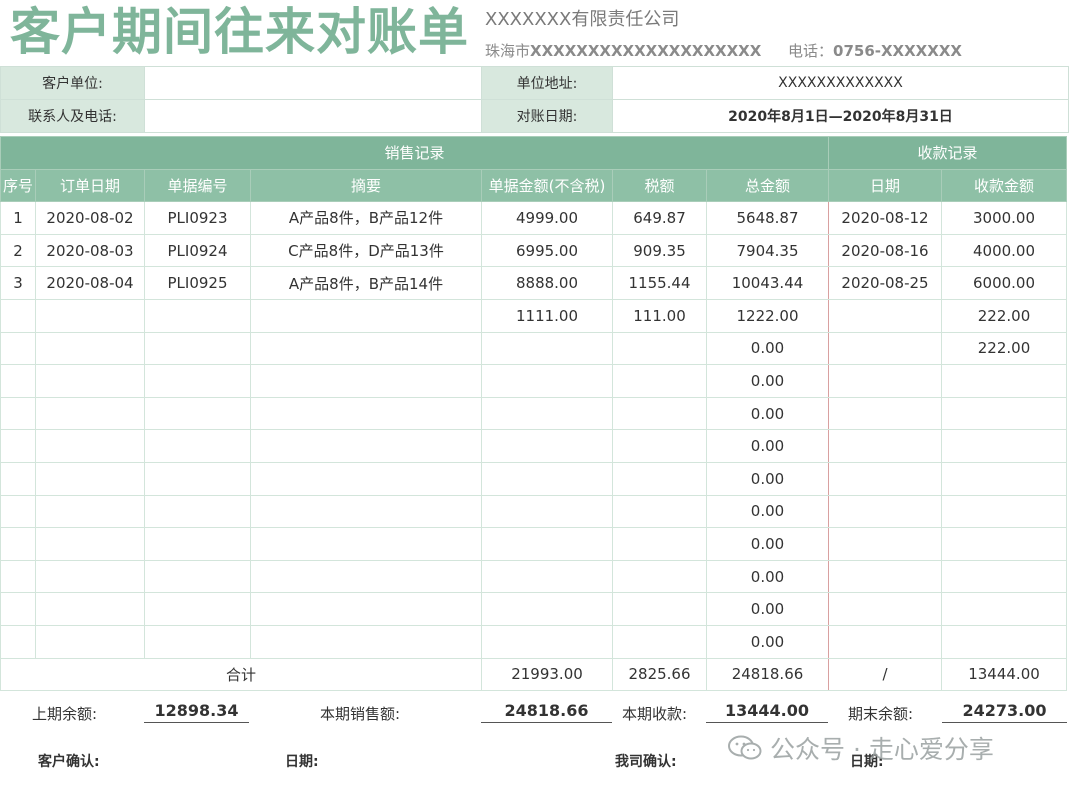 The height and width of the screenshot is (792, 1080). I want to click on tax-cell: 1155.44, so click(659, 283).